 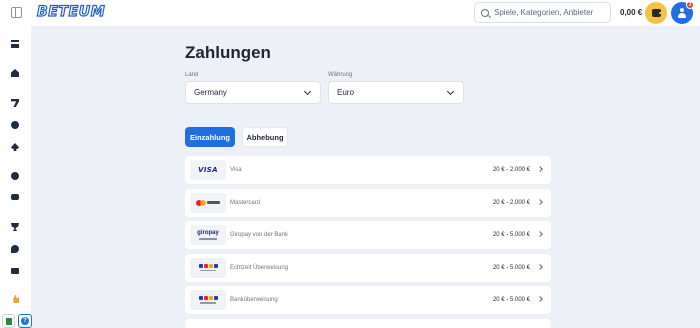 I want to click on user-icon, so click(x=682, y=13).